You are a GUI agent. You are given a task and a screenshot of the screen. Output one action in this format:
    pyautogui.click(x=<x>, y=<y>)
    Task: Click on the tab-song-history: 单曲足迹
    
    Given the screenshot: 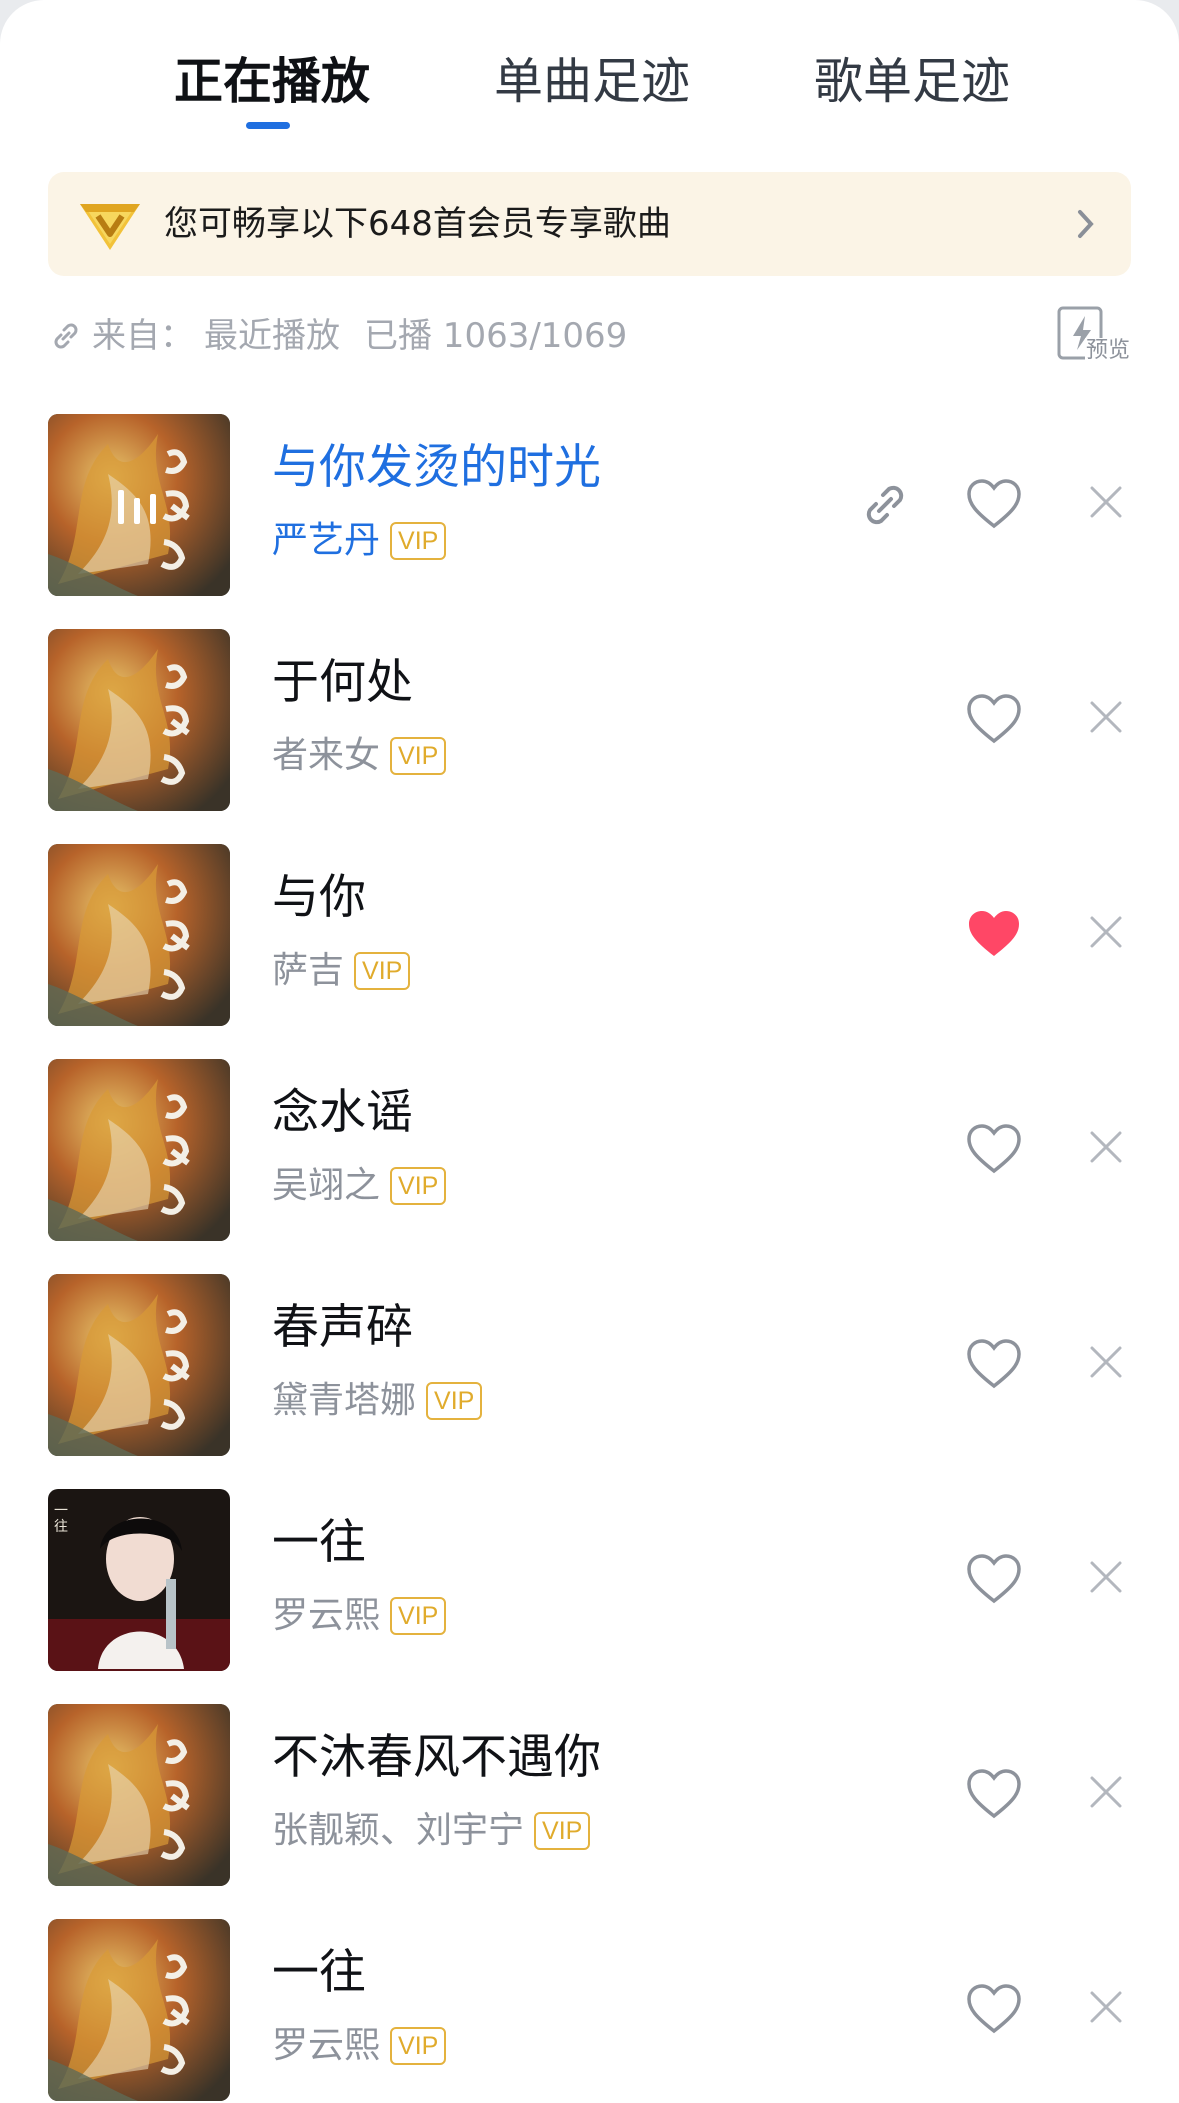 What is the action you would take?
    pyautogui.click(x=592, y=82)
    